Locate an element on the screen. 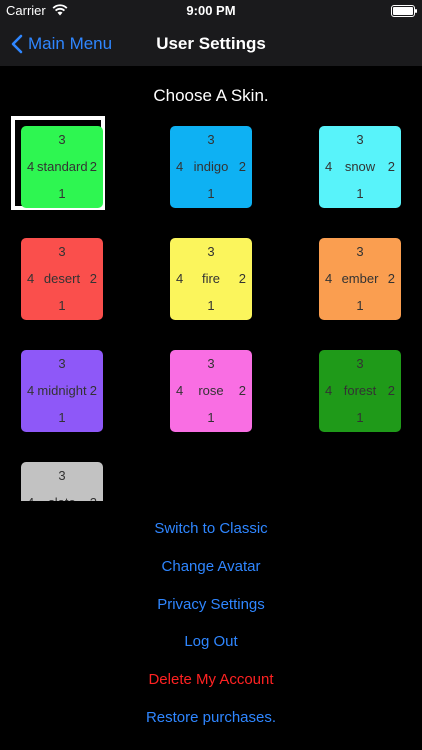 The width and height of the screenshot is (422, 750). skin-tile-slate: 3 4 slate 2 1 is located at coordinates (62, 481).